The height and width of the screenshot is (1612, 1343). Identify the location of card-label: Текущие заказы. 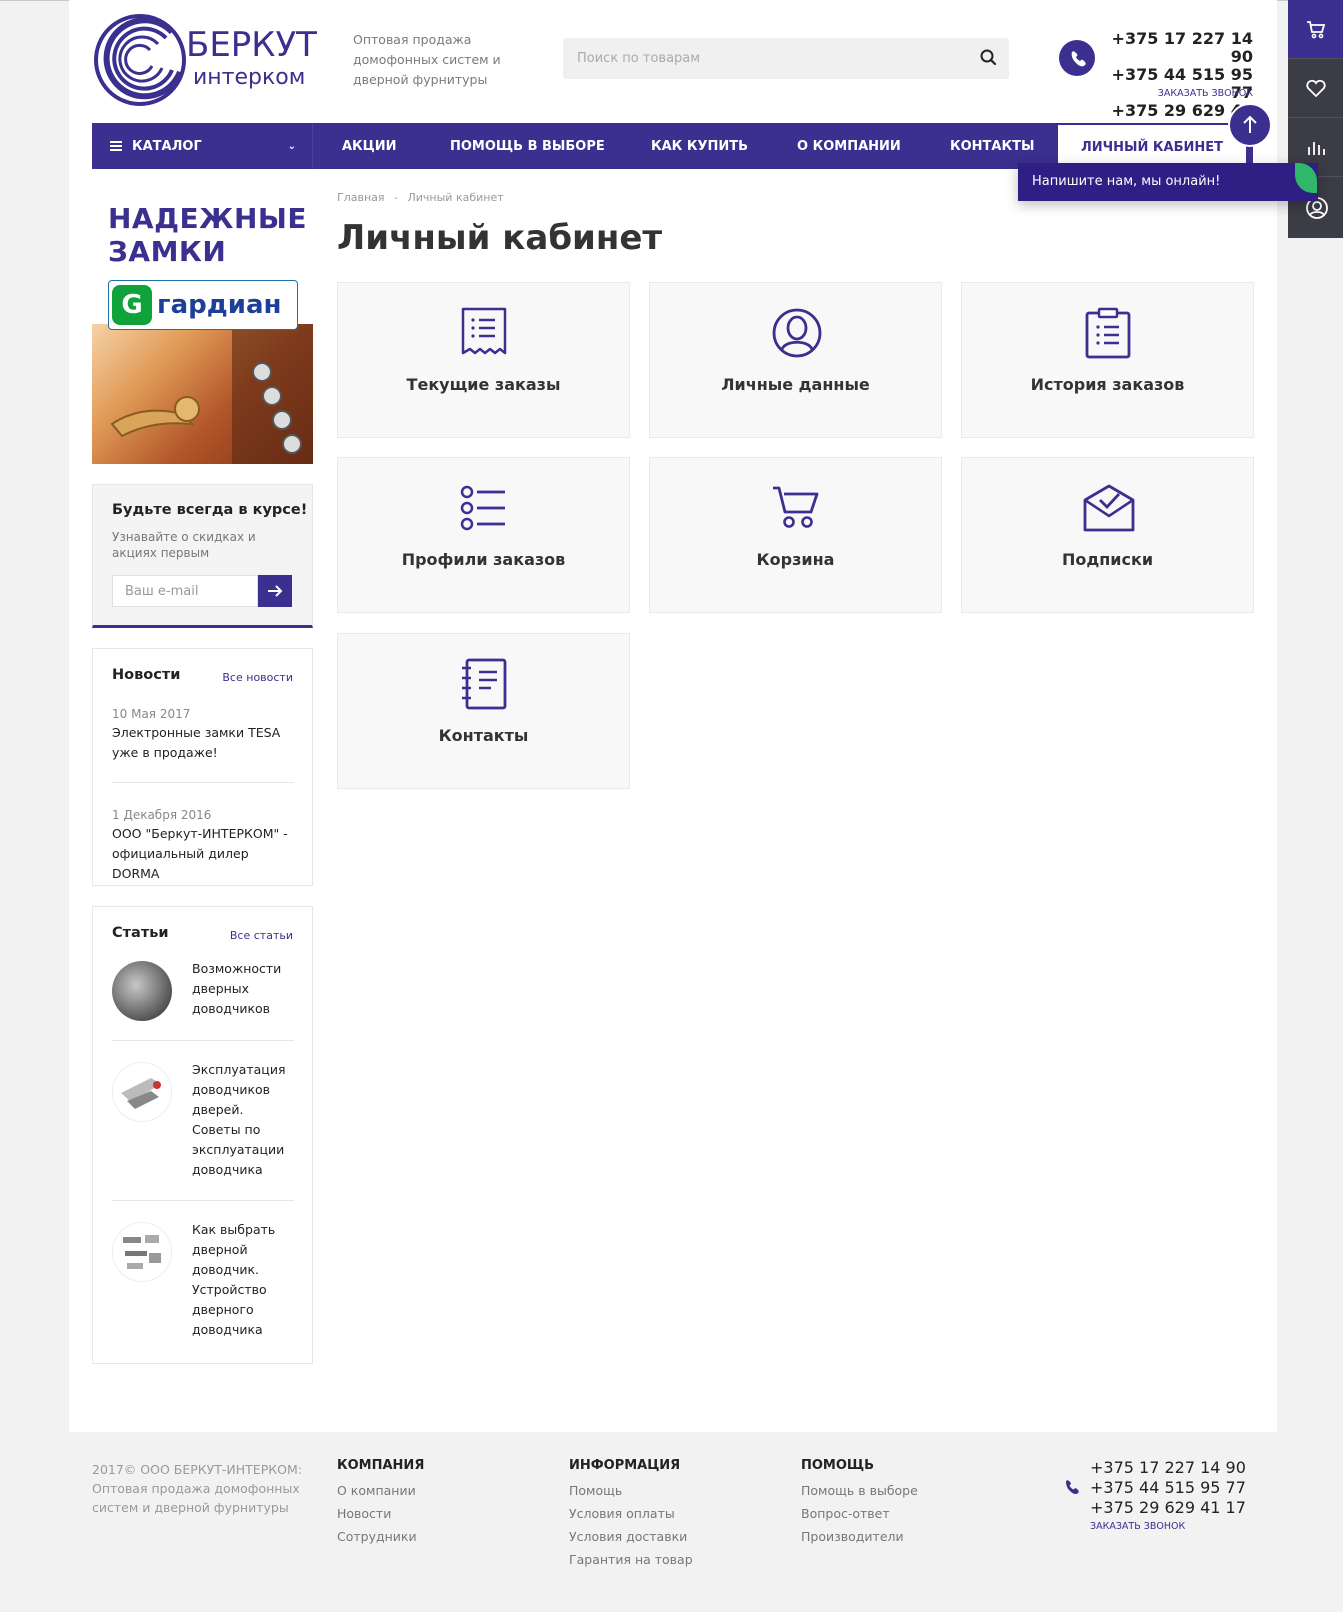
(483, 384).